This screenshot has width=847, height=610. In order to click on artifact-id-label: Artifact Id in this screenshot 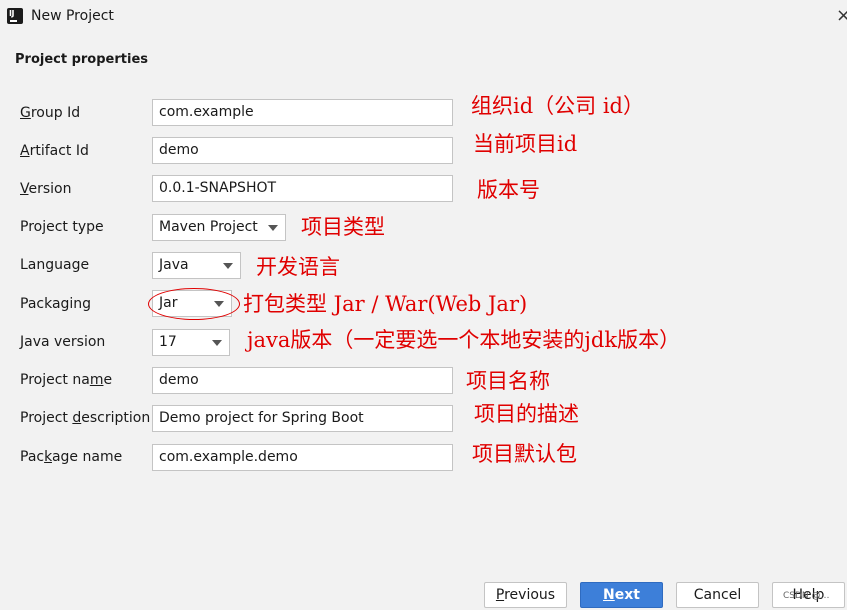, I will do `click(54, 151)`.